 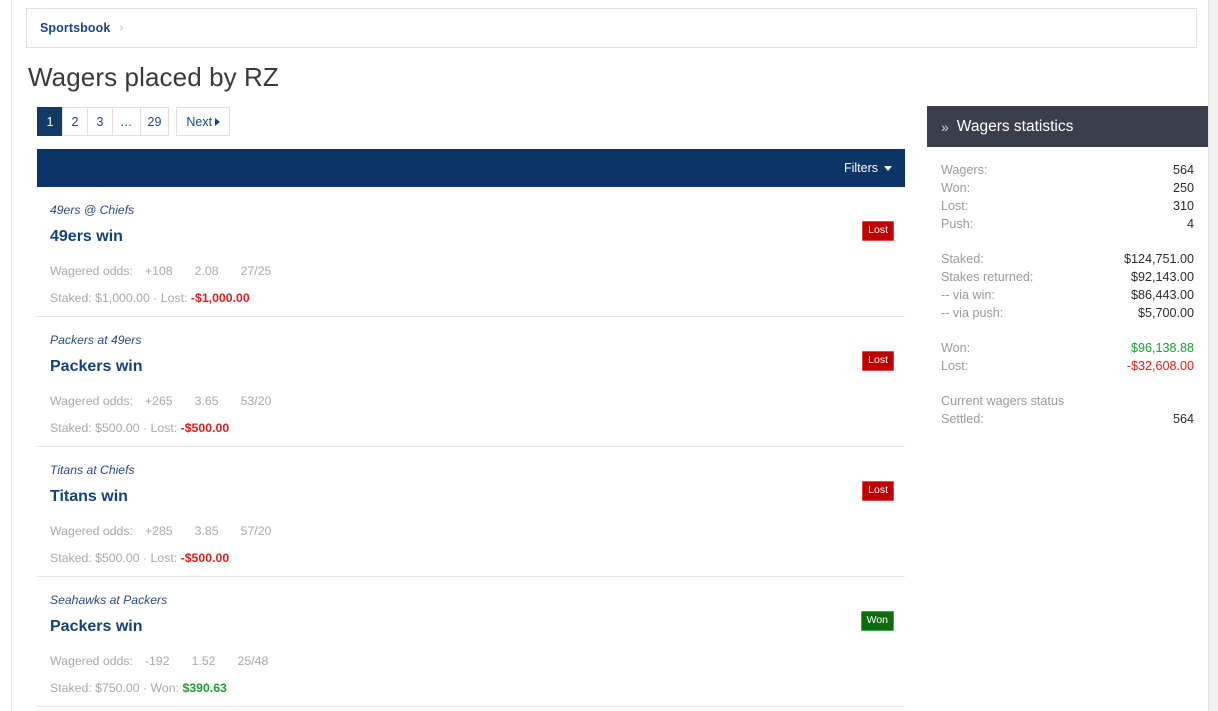 What do you see at coordinates (477, 531) in the screenshot?
I see `wager-odds-line: Wagered odds: +285 3.85 57/20` at bounding box center [477, 531].